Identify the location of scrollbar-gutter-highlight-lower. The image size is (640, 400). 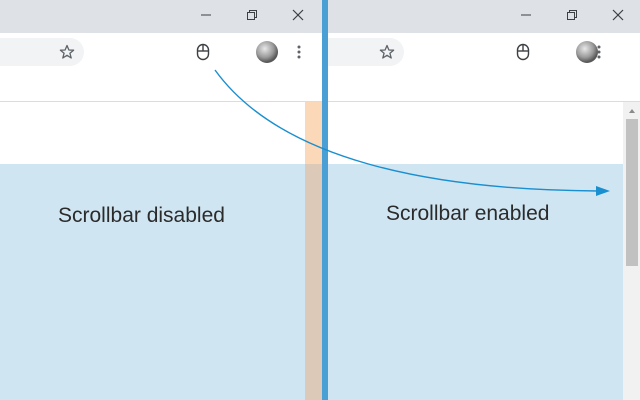
(313, 282).